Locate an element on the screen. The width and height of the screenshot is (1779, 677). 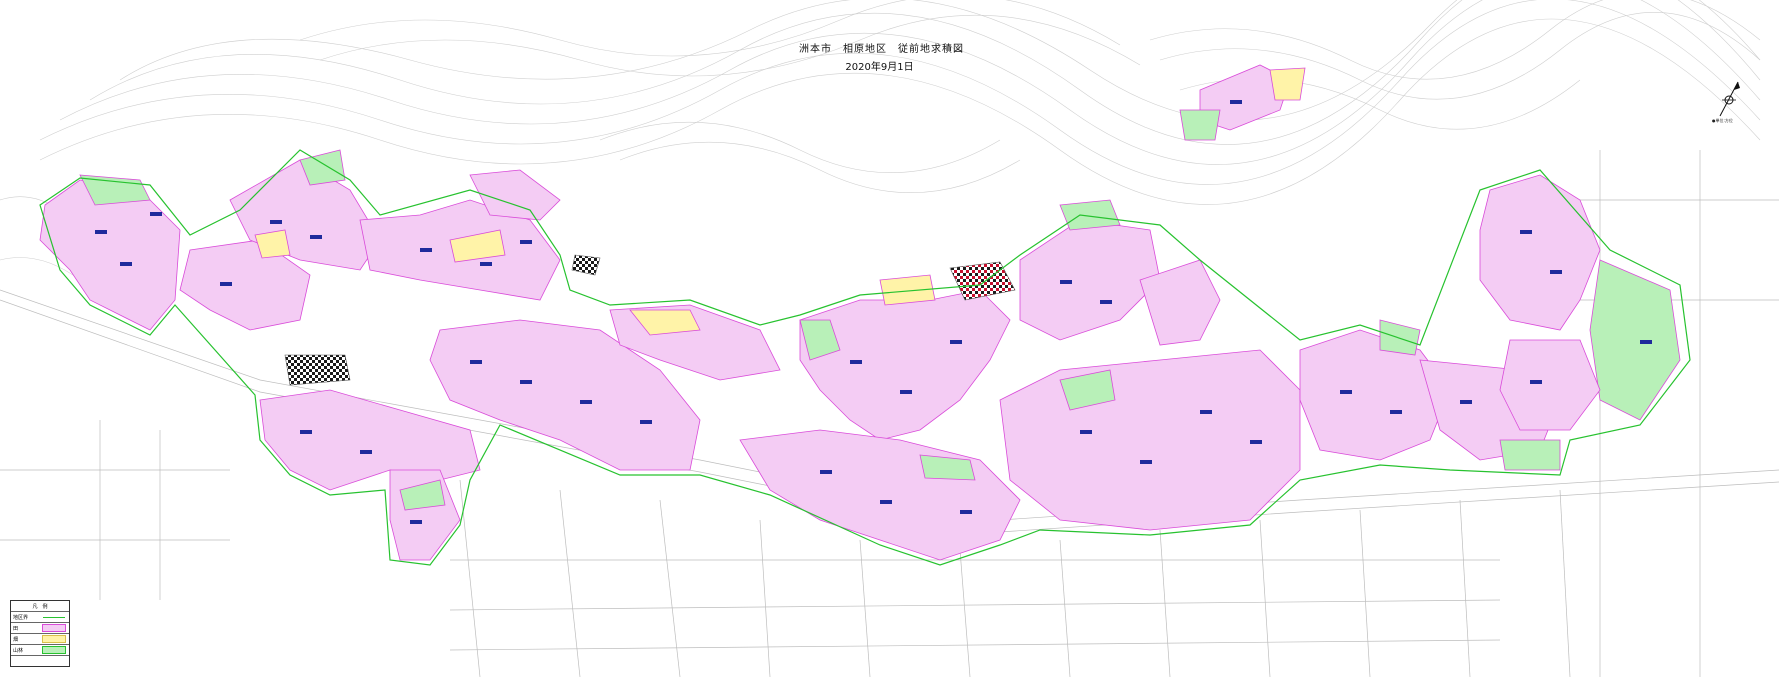
legend-row-boundary: 地区界 is located at coordinates (40, 616).